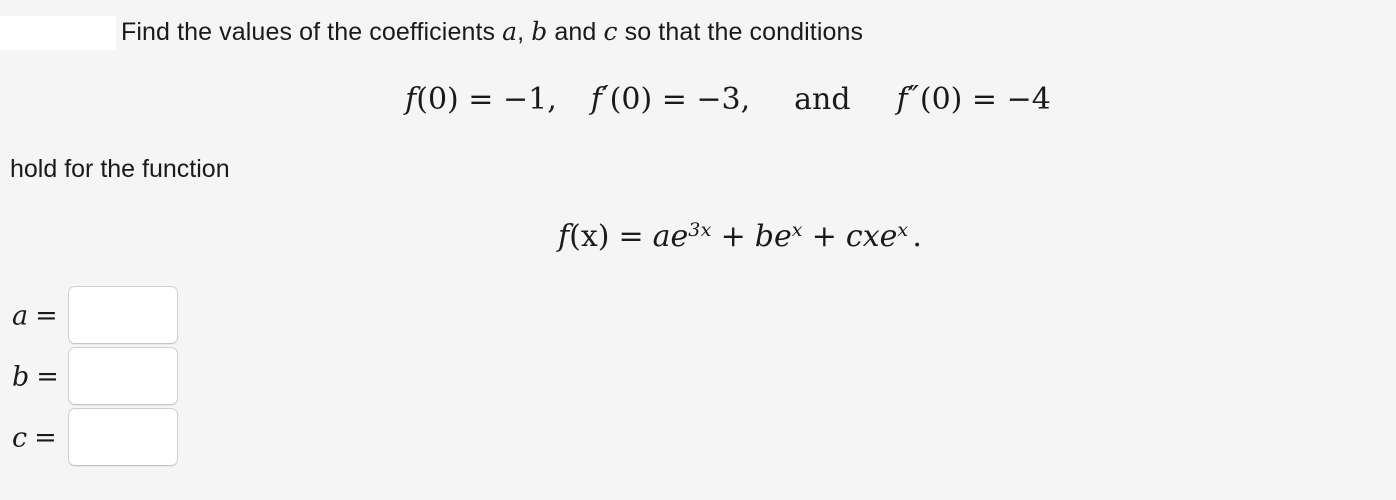 Image resolution: width=1396 pixels, height=500 pixels. Describe the element at coordinates (631, 236) in the screenshot. I see `function-equals-sign: =` at that location.